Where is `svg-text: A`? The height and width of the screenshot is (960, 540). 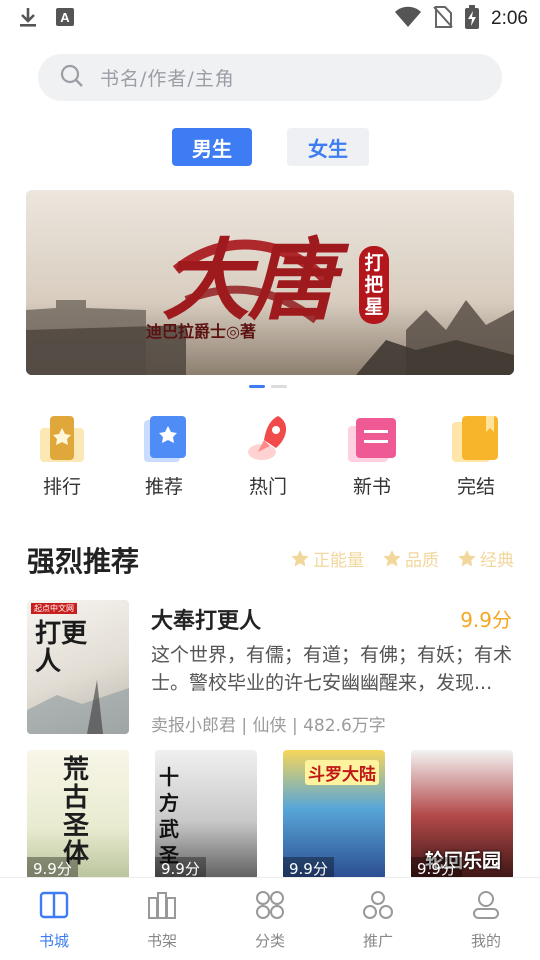
svg-text: A is located at coordinates (65, 17).